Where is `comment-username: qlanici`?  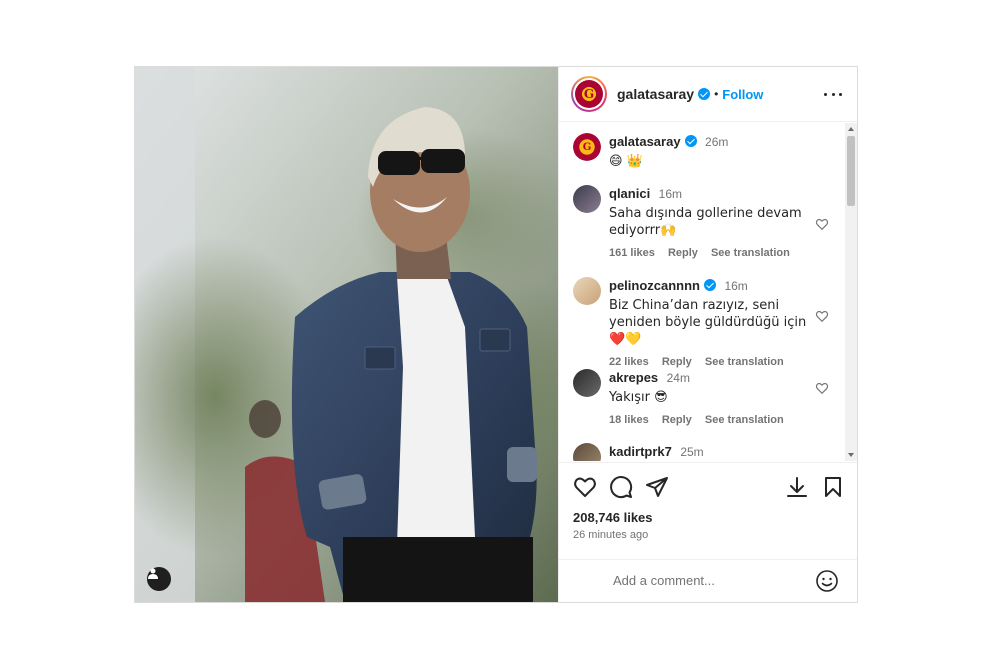
comment-username: qlanici is located at coordinates (629, 193).